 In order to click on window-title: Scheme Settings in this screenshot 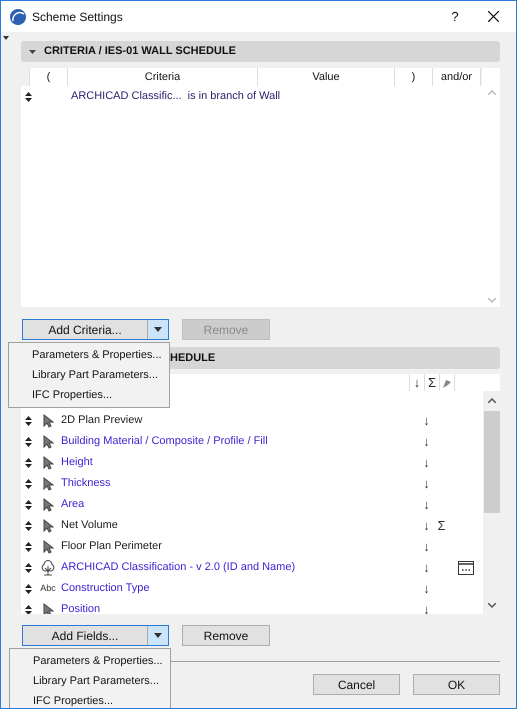, I will do `click(77, 17)`.